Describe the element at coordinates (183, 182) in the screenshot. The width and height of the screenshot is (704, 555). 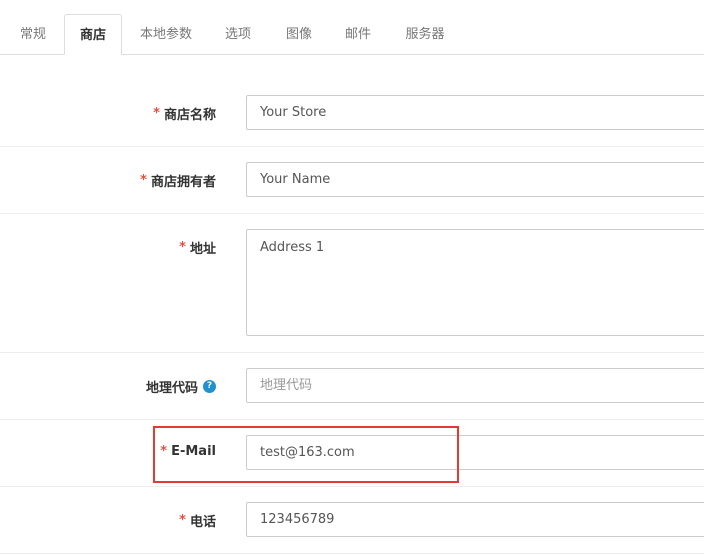
I see `store-owner-label-text: 商店拥有者` at that location.